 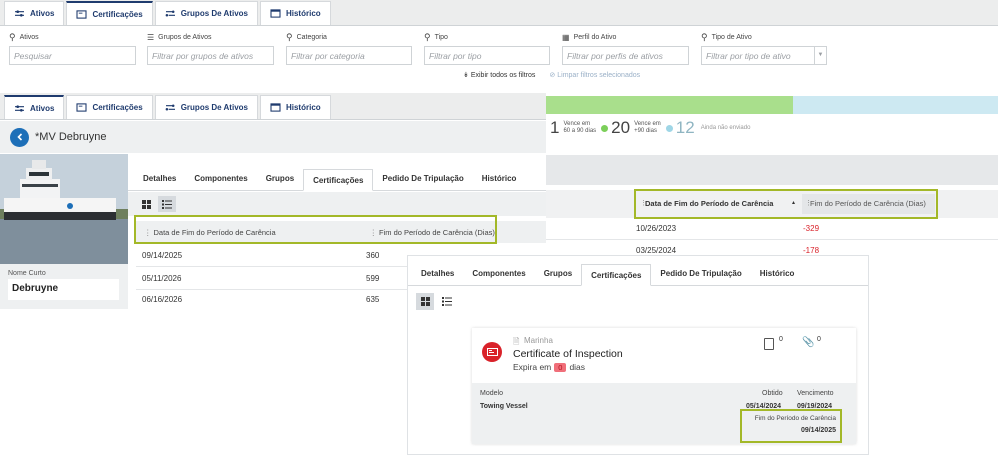 I want to click on sort-arrow-icon: ▴, so click(x=794, y=203).